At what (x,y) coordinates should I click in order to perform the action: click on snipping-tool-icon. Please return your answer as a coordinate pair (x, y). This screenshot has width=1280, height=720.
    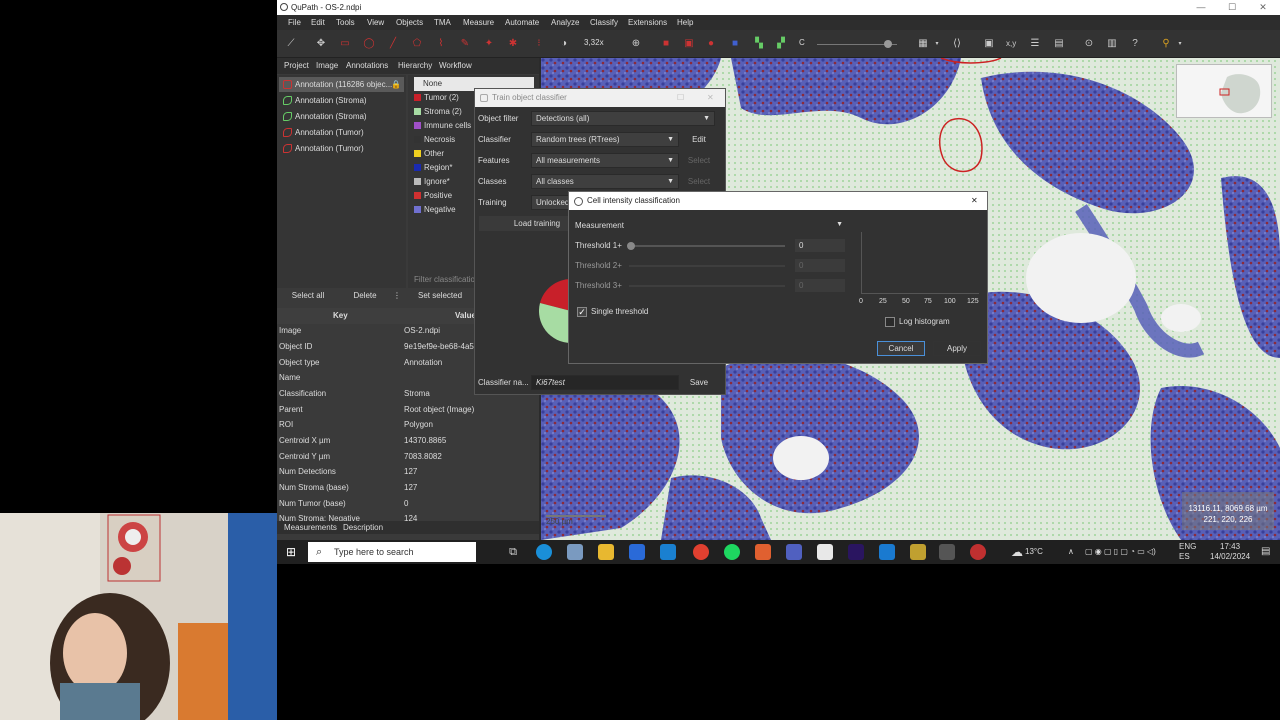
    Looking at the image, I should click on (575, 552).